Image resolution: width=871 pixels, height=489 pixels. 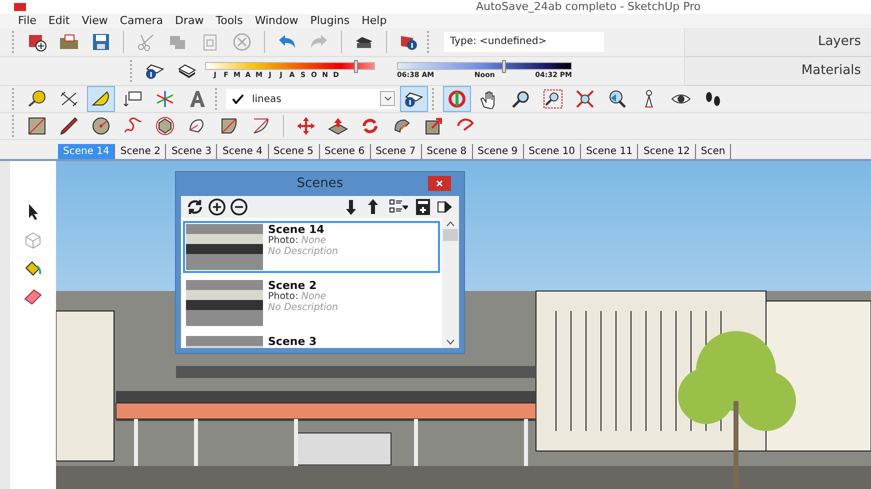 What do you see at coordinates (330, 21) in the screenshot?
I see `menu-item: Plugins` at bounding box center [330, 21].